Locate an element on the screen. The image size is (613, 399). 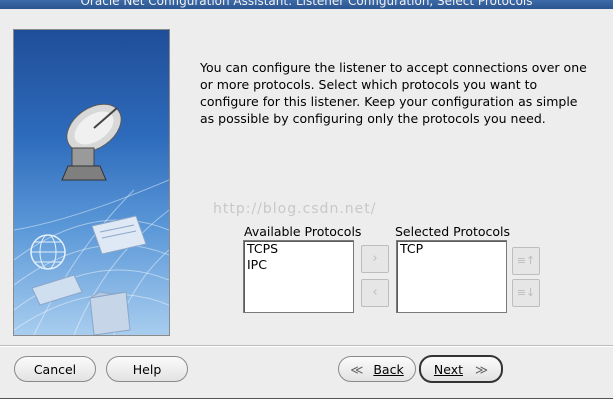
back-label: Back is located at coordinates (388, 369).